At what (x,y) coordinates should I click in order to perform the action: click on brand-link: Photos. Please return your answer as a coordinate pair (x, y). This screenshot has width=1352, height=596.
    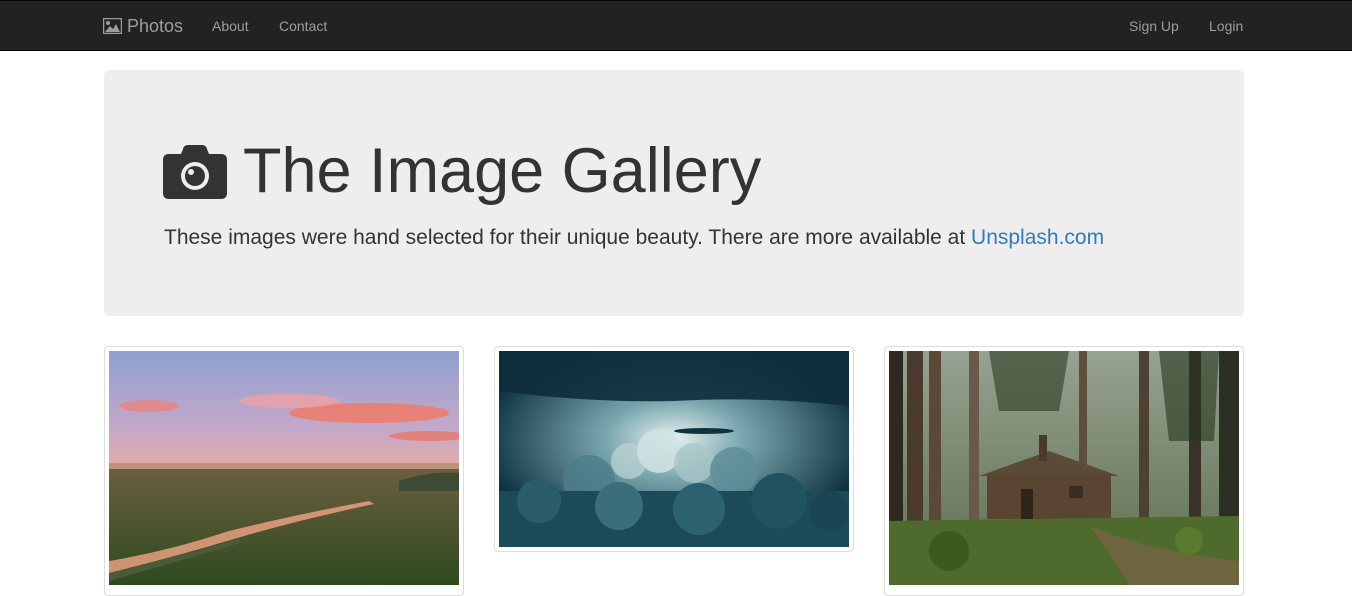
    Looking at the image, I should click on (143, 26).